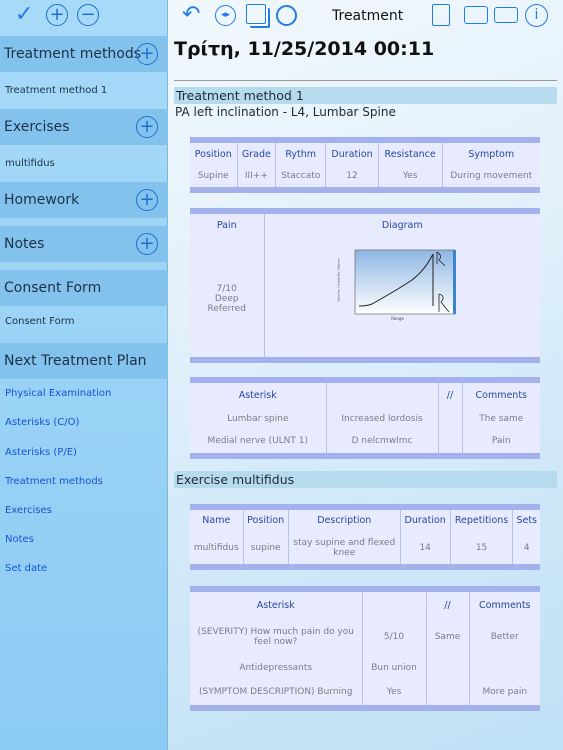 The height and width of the screenshot is (750, 563). What do you see at coordinates (344, 549) in the screenshot?
I see `cell: stay supine and flexed knee` at bounding box center [344, 549].